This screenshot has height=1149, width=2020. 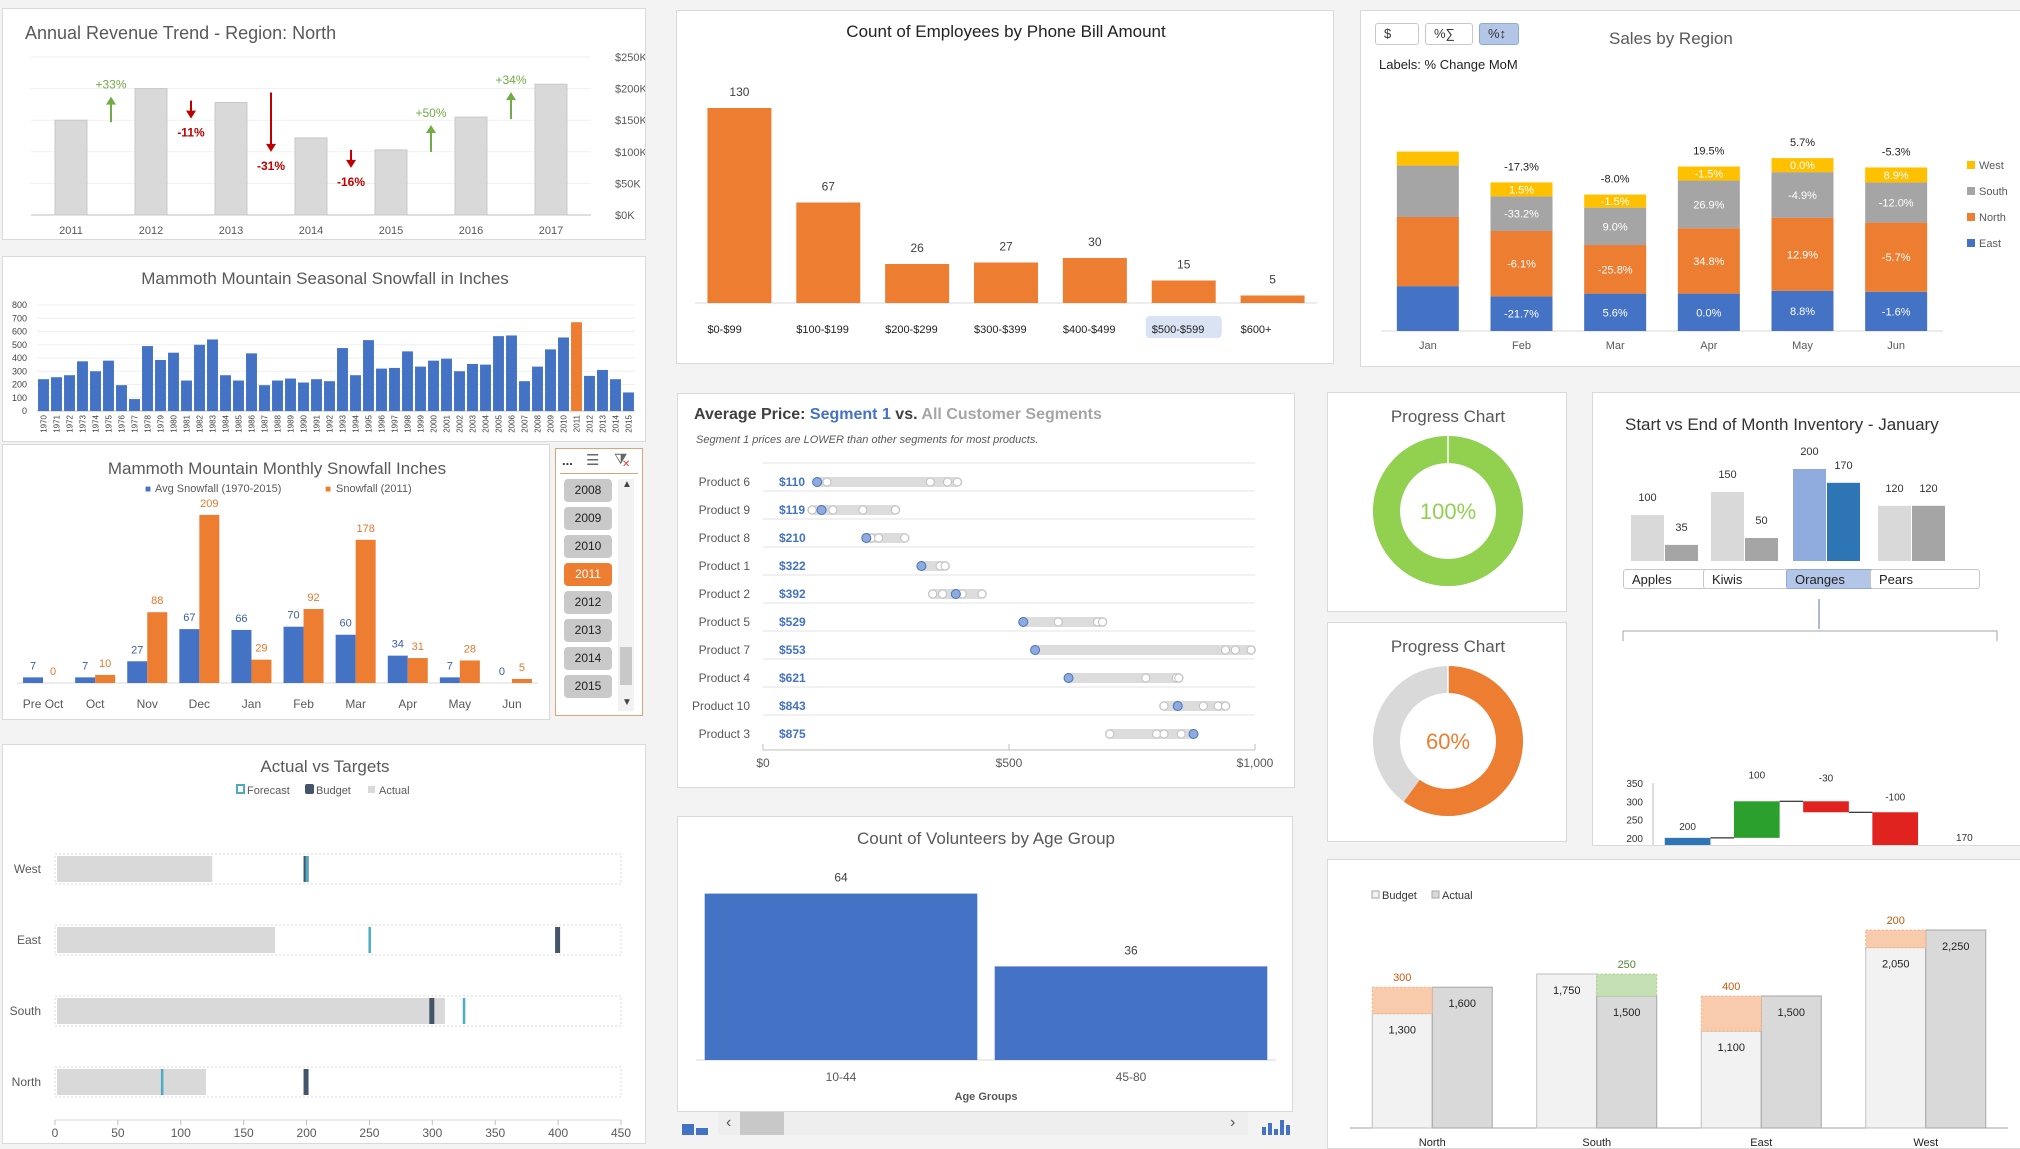 What do you see at coordinates (1791, 1013) in the screenshot?
I see `actual-value-label: 1,500` at bounding box center [1791, 1013].